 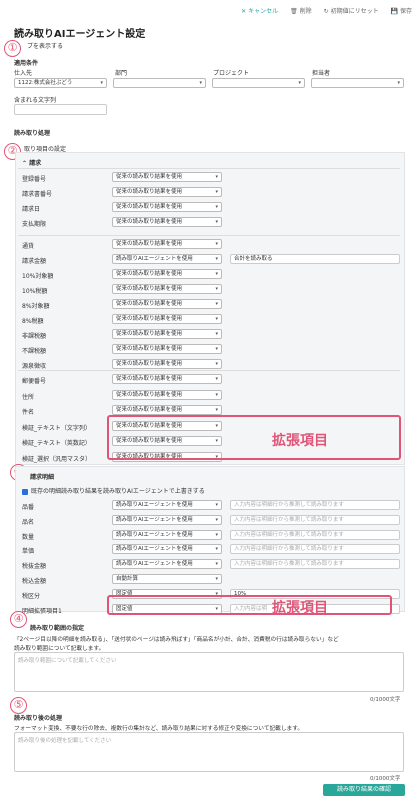 I want to click on step-badge-5: ⑤, so click(x=18, y=705).